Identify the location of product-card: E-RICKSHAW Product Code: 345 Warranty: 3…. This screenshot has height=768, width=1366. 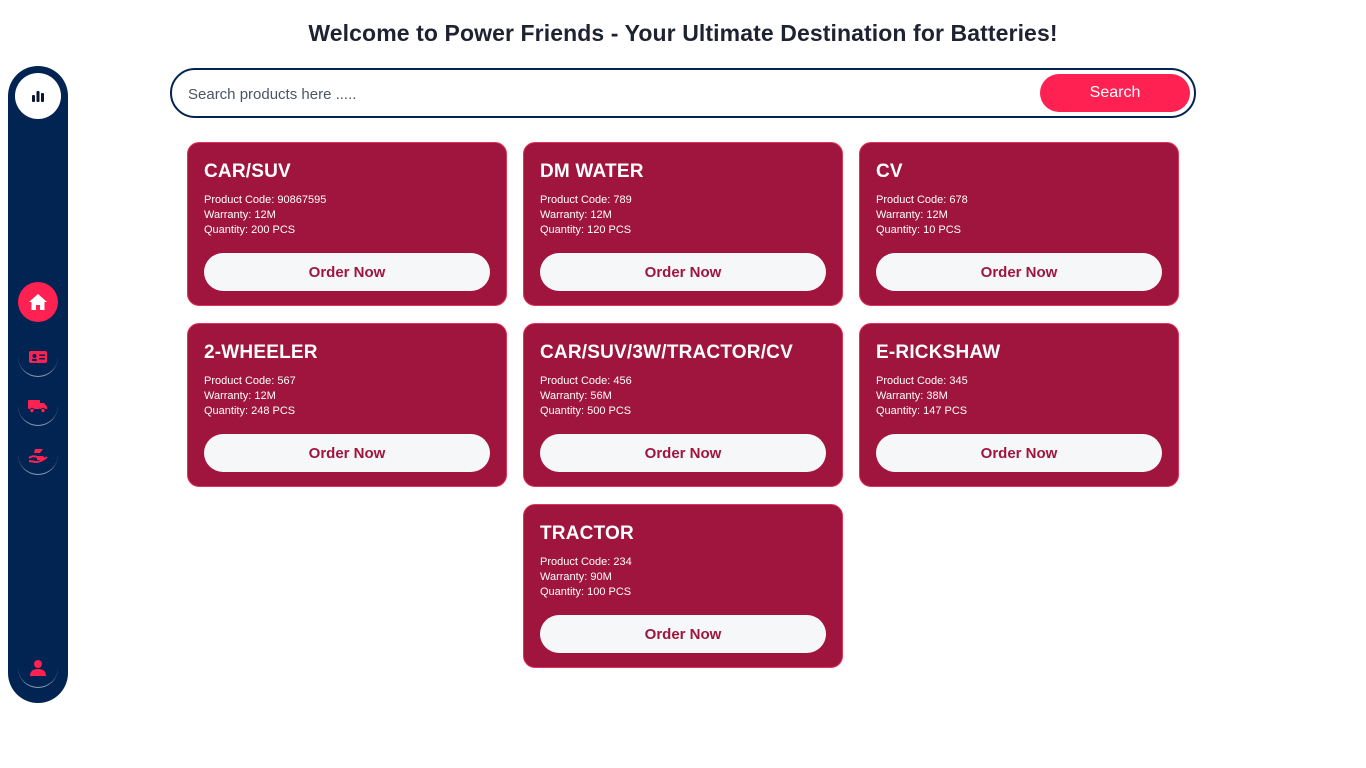
(1019, 405).